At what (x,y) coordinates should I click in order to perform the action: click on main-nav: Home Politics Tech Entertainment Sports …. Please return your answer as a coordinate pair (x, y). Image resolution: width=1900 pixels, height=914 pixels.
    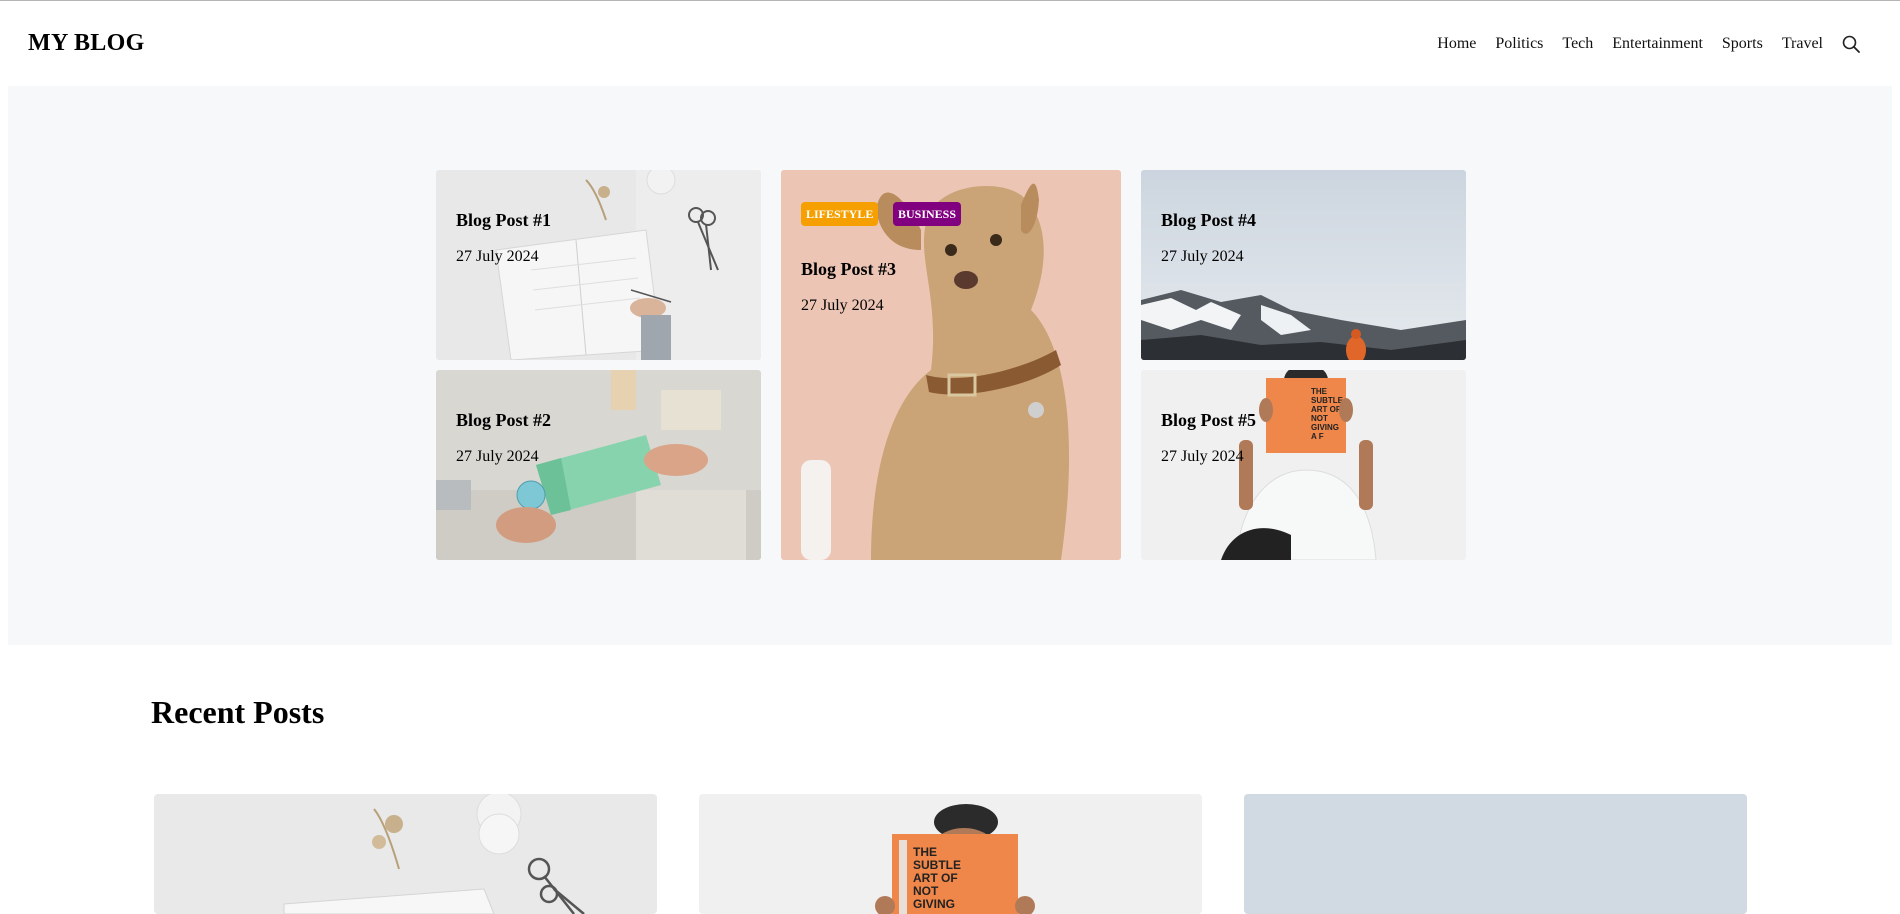
    Looking at the image, I should click on (1639, 44).